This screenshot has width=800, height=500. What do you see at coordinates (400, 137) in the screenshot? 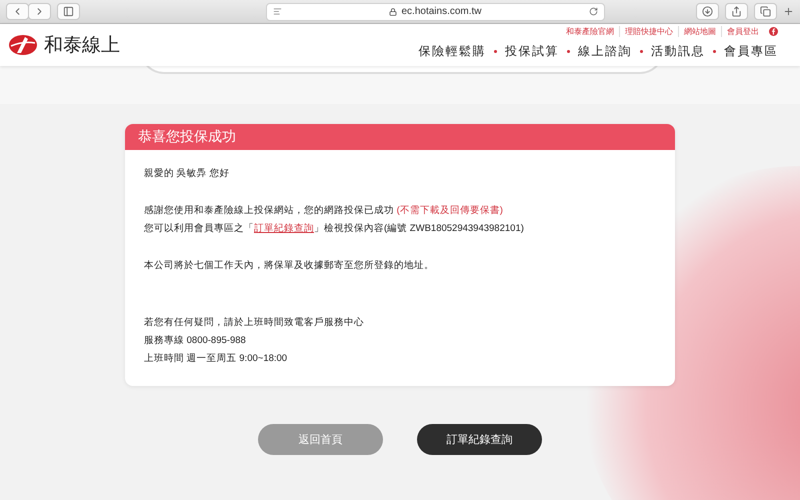
I see `card-title: 恭喜您投保成功` at bounding box center [400, 137].